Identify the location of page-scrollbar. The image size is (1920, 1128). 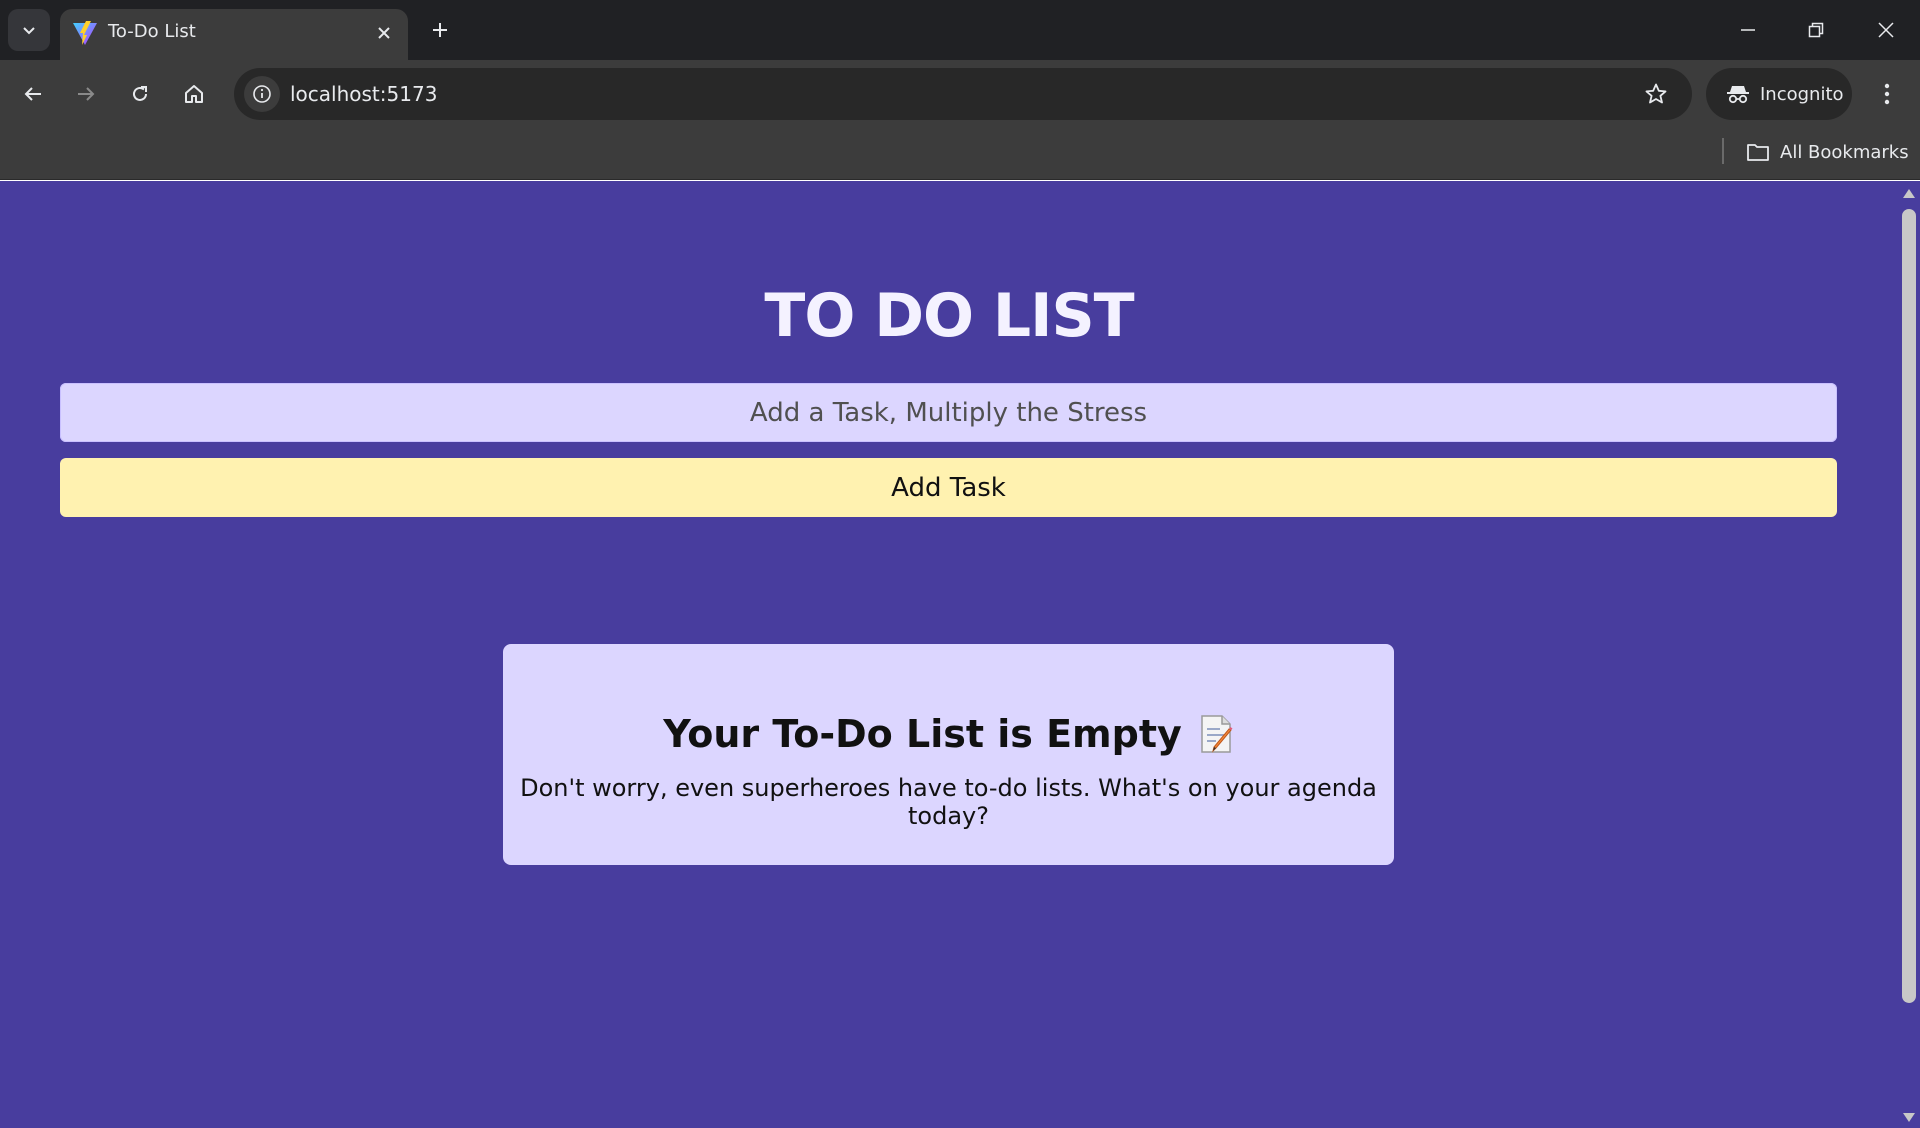
(1909, 654).